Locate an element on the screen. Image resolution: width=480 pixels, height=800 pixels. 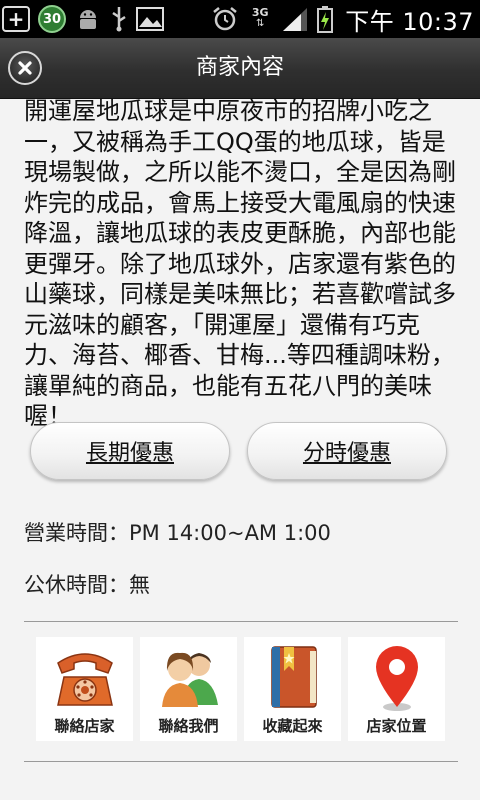
android-icon is located at coordinates (88, 19).